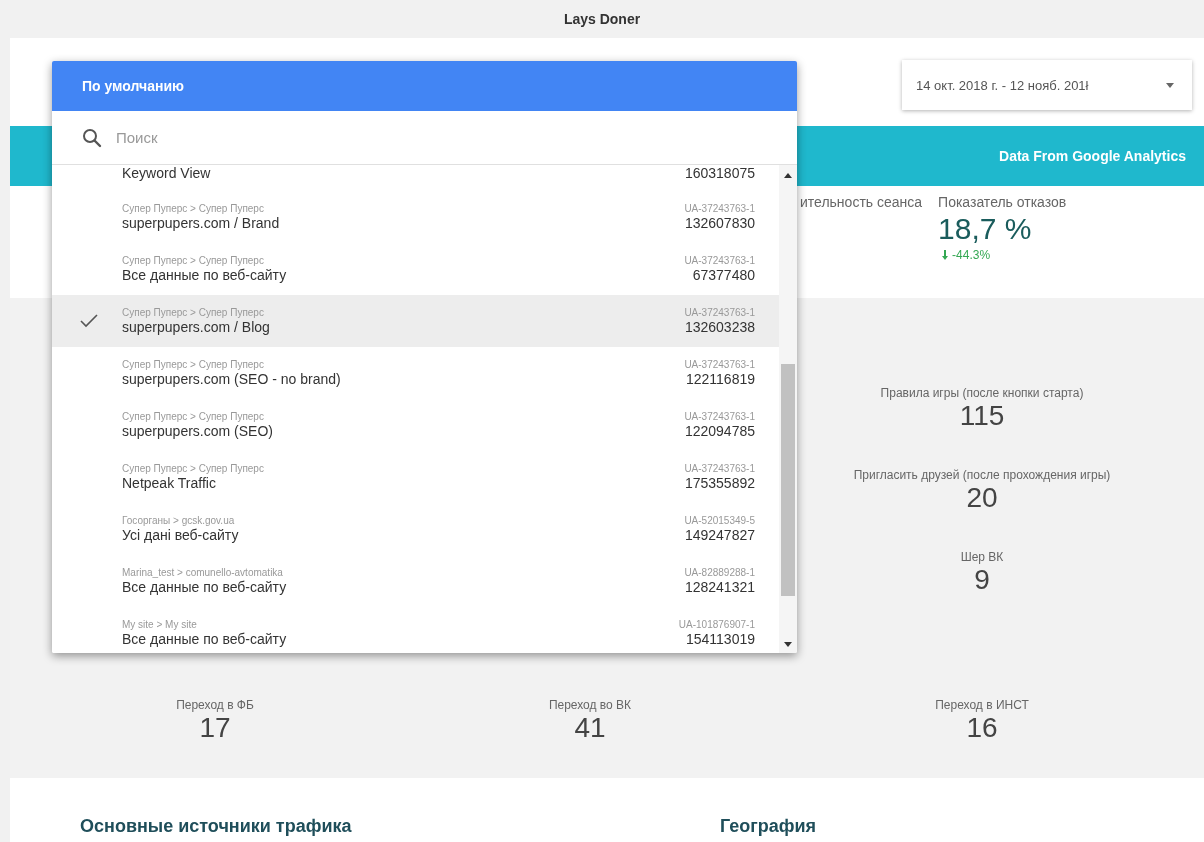 The height and width of the screenshot is (842, 1204). What do you see at coordinates (92, 137) in the screenshot?
I see `search-icon` at bounding box center [92, 137].